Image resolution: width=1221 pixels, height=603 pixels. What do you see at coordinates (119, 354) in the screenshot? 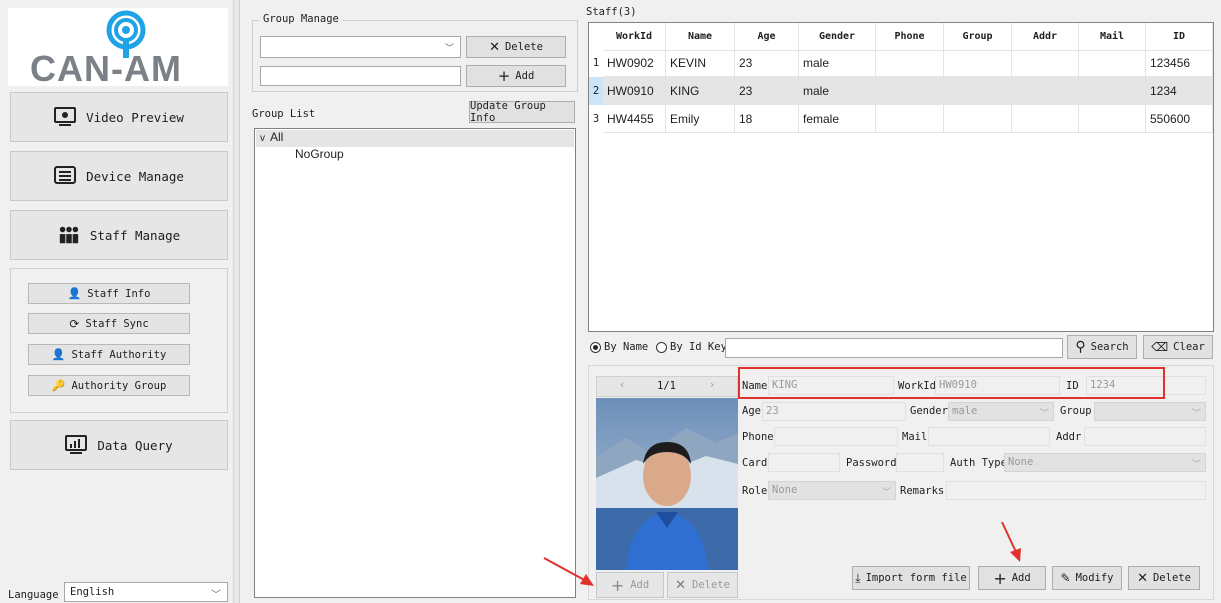
I see `staff-authority-label: Staff Authority` at bounding box center [119, 354].